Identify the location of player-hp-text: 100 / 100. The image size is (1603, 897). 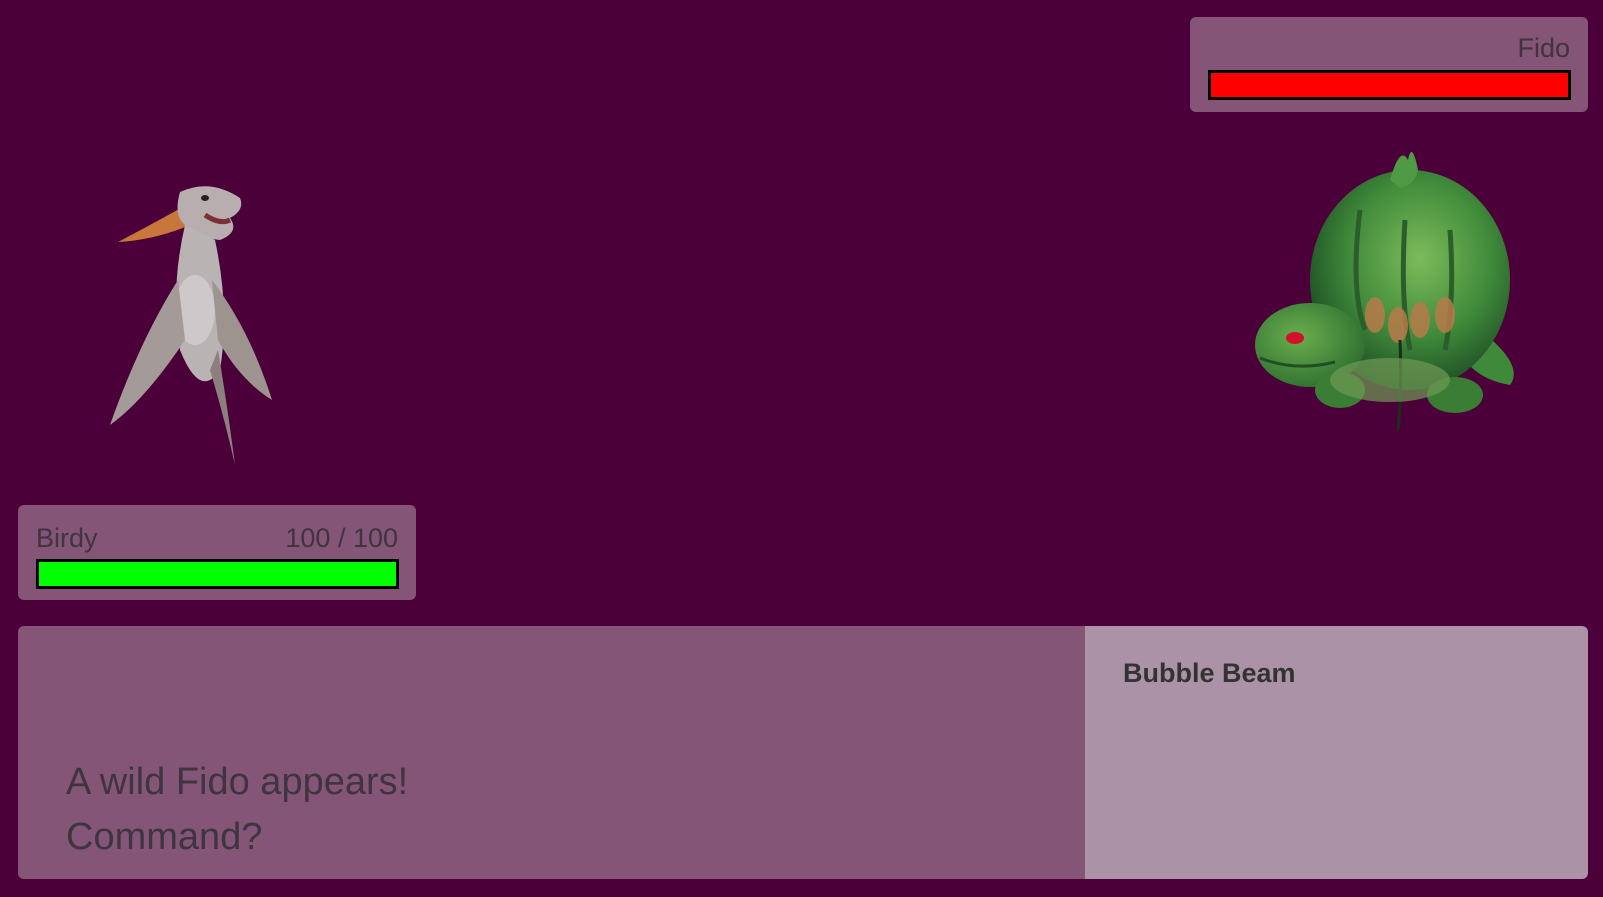
(341, 538).